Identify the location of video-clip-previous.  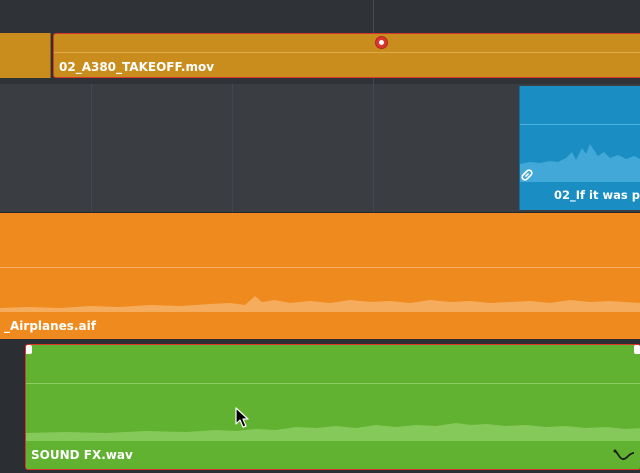
(25, 55).